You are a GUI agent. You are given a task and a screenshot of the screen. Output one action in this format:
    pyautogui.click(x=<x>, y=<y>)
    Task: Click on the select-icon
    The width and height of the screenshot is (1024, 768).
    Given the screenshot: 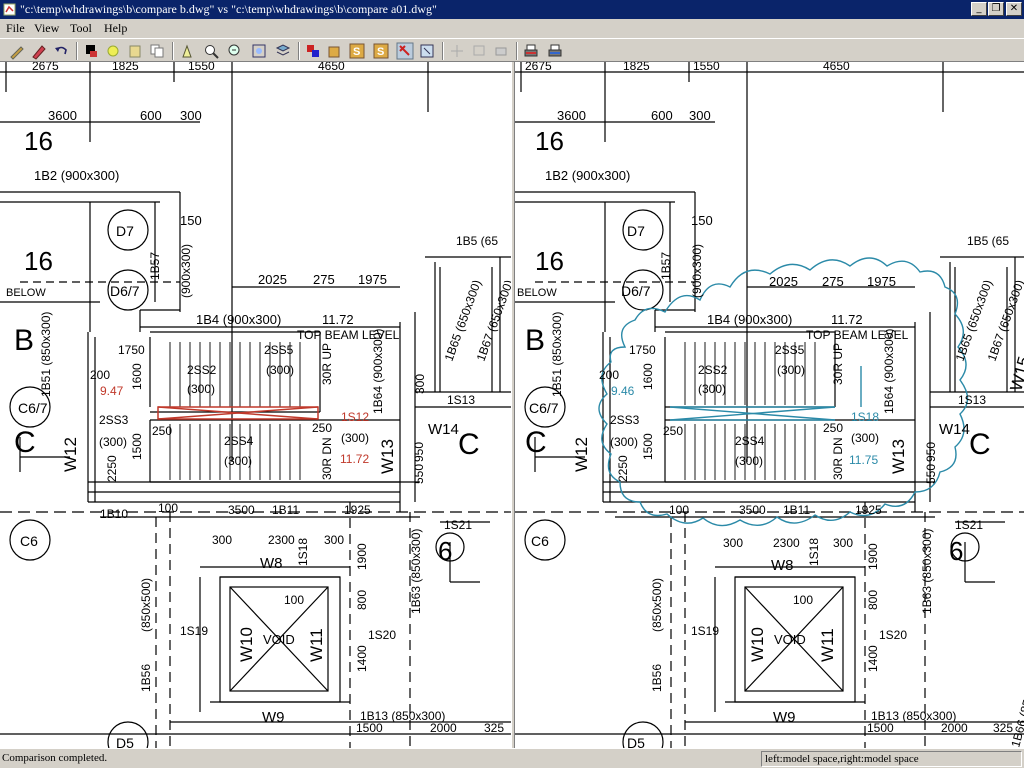 What is the action you would take?
    pyautogui.click(x=405, y=51)
    